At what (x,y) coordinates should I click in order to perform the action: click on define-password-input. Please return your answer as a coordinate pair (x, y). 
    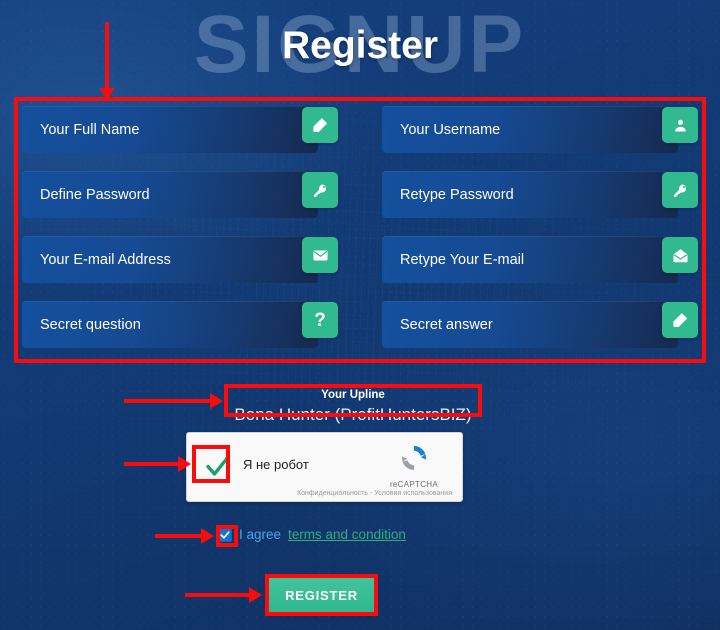
    Looking at the image, I should click on (170, 194).